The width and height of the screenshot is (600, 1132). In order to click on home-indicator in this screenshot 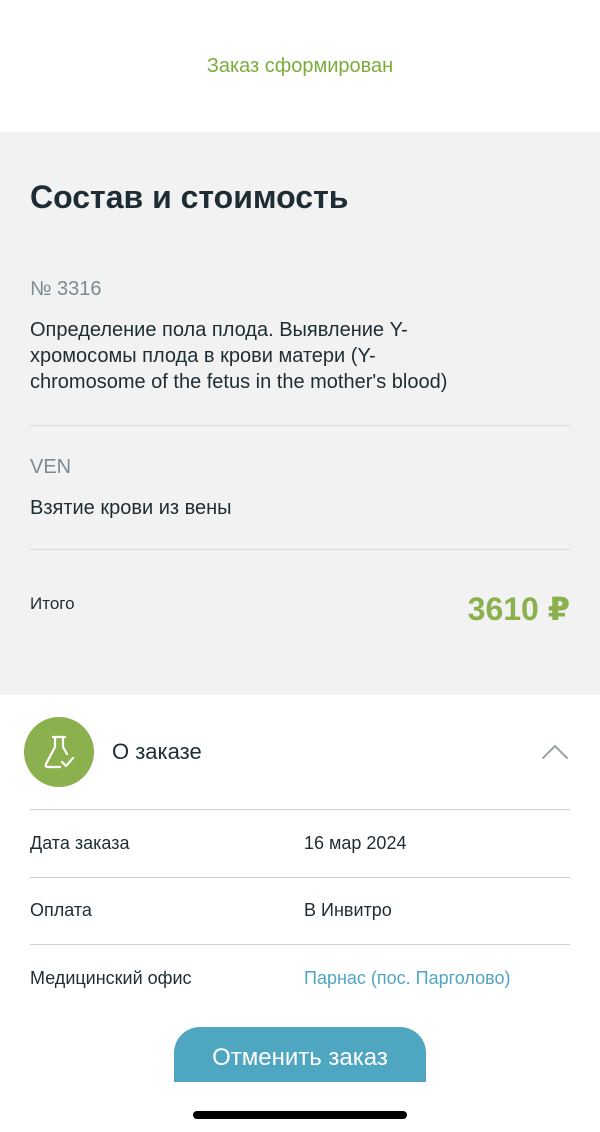, I will do `click(300, 1115)`.